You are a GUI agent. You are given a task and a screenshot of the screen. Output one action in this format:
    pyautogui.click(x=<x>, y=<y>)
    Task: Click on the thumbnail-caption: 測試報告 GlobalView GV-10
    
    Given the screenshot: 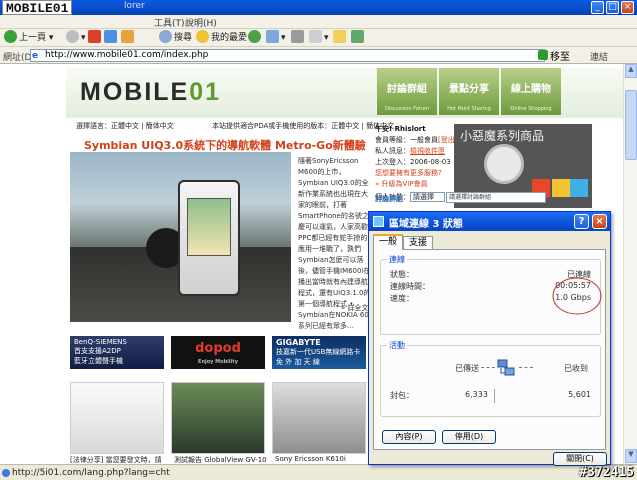 What is the action you would take?
    pyautogui.click(x=220, y=459)
    